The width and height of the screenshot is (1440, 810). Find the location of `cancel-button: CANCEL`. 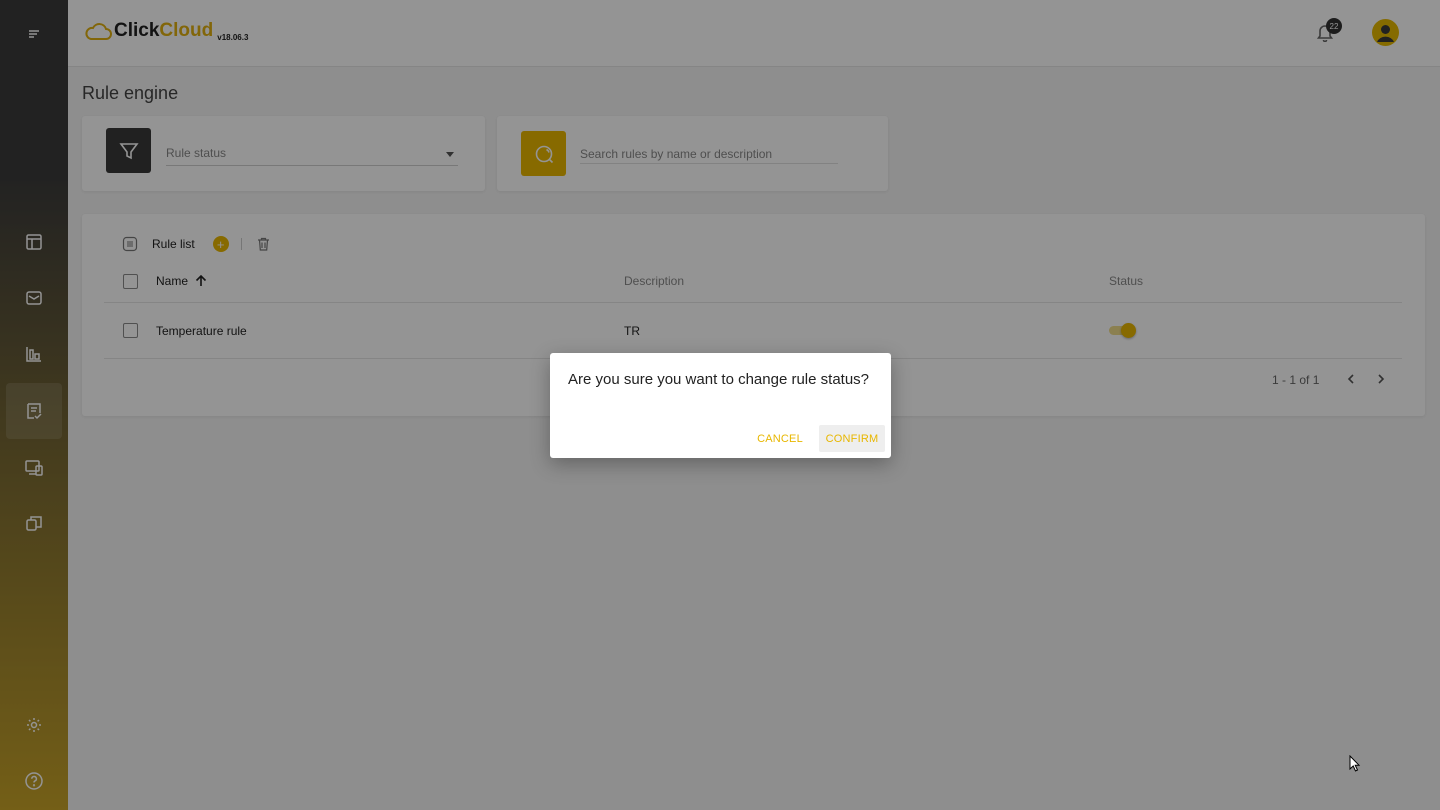

cancel-button: CANCEL is located at coordinates (780, 438).